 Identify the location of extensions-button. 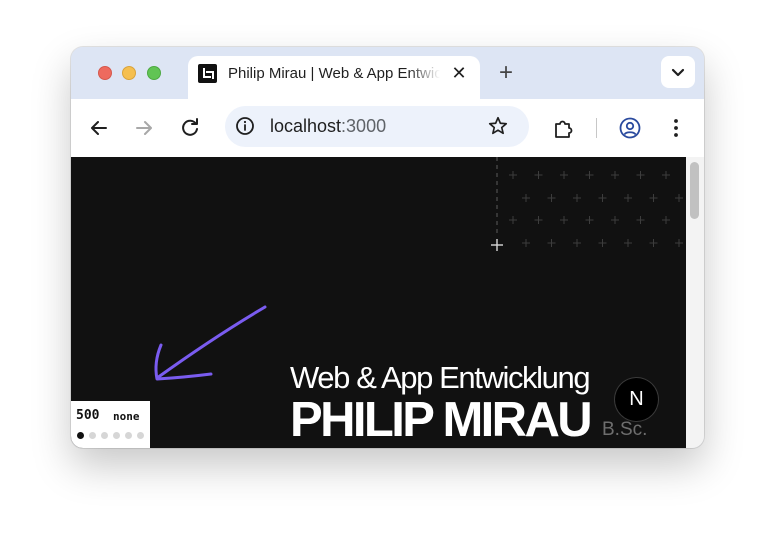
(563, 128).